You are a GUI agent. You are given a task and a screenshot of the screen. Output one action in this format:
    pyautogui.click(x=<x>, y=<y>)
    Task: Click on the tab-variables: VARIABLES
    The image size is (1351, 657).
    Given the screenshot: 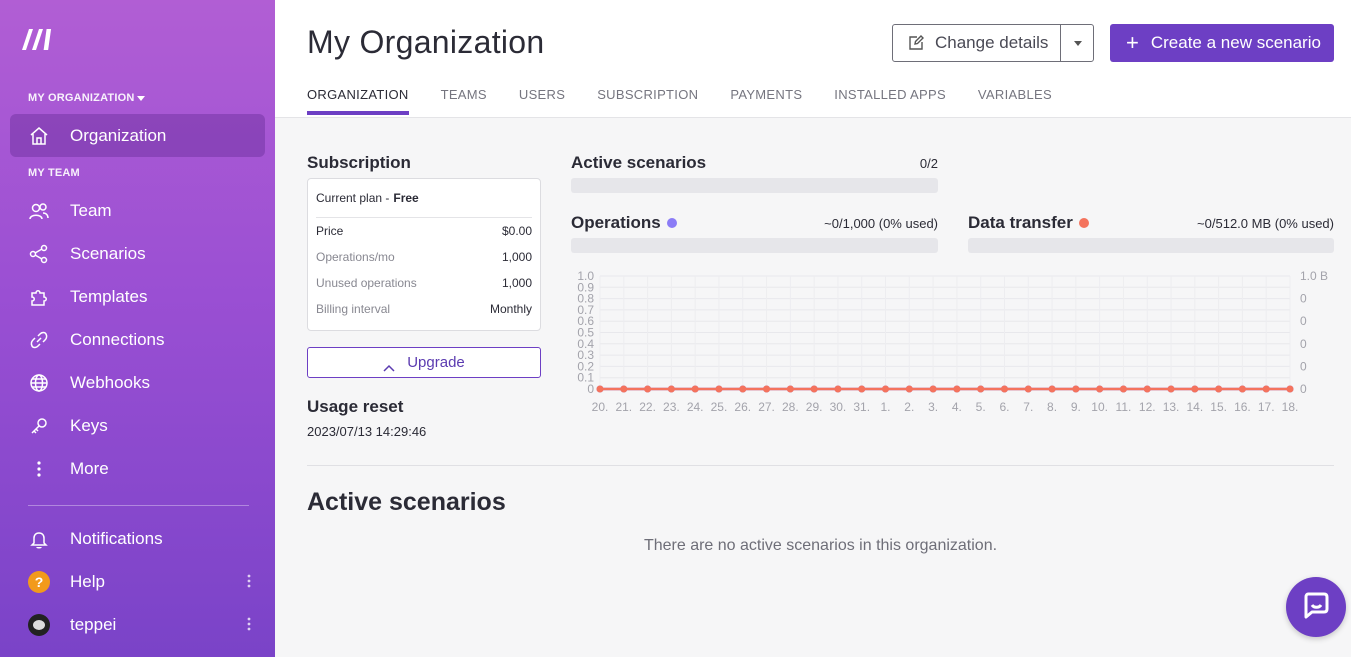 What is the action you would take?
    pyautogui.click(x=1015, y=100)
    